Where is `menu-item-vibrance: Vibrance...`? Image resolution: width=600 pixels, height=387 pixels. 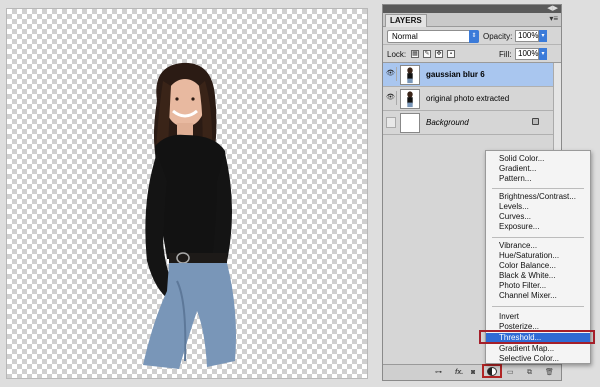 menu-item-vibrance: Vibrance... is located at coordinates (538, 246).